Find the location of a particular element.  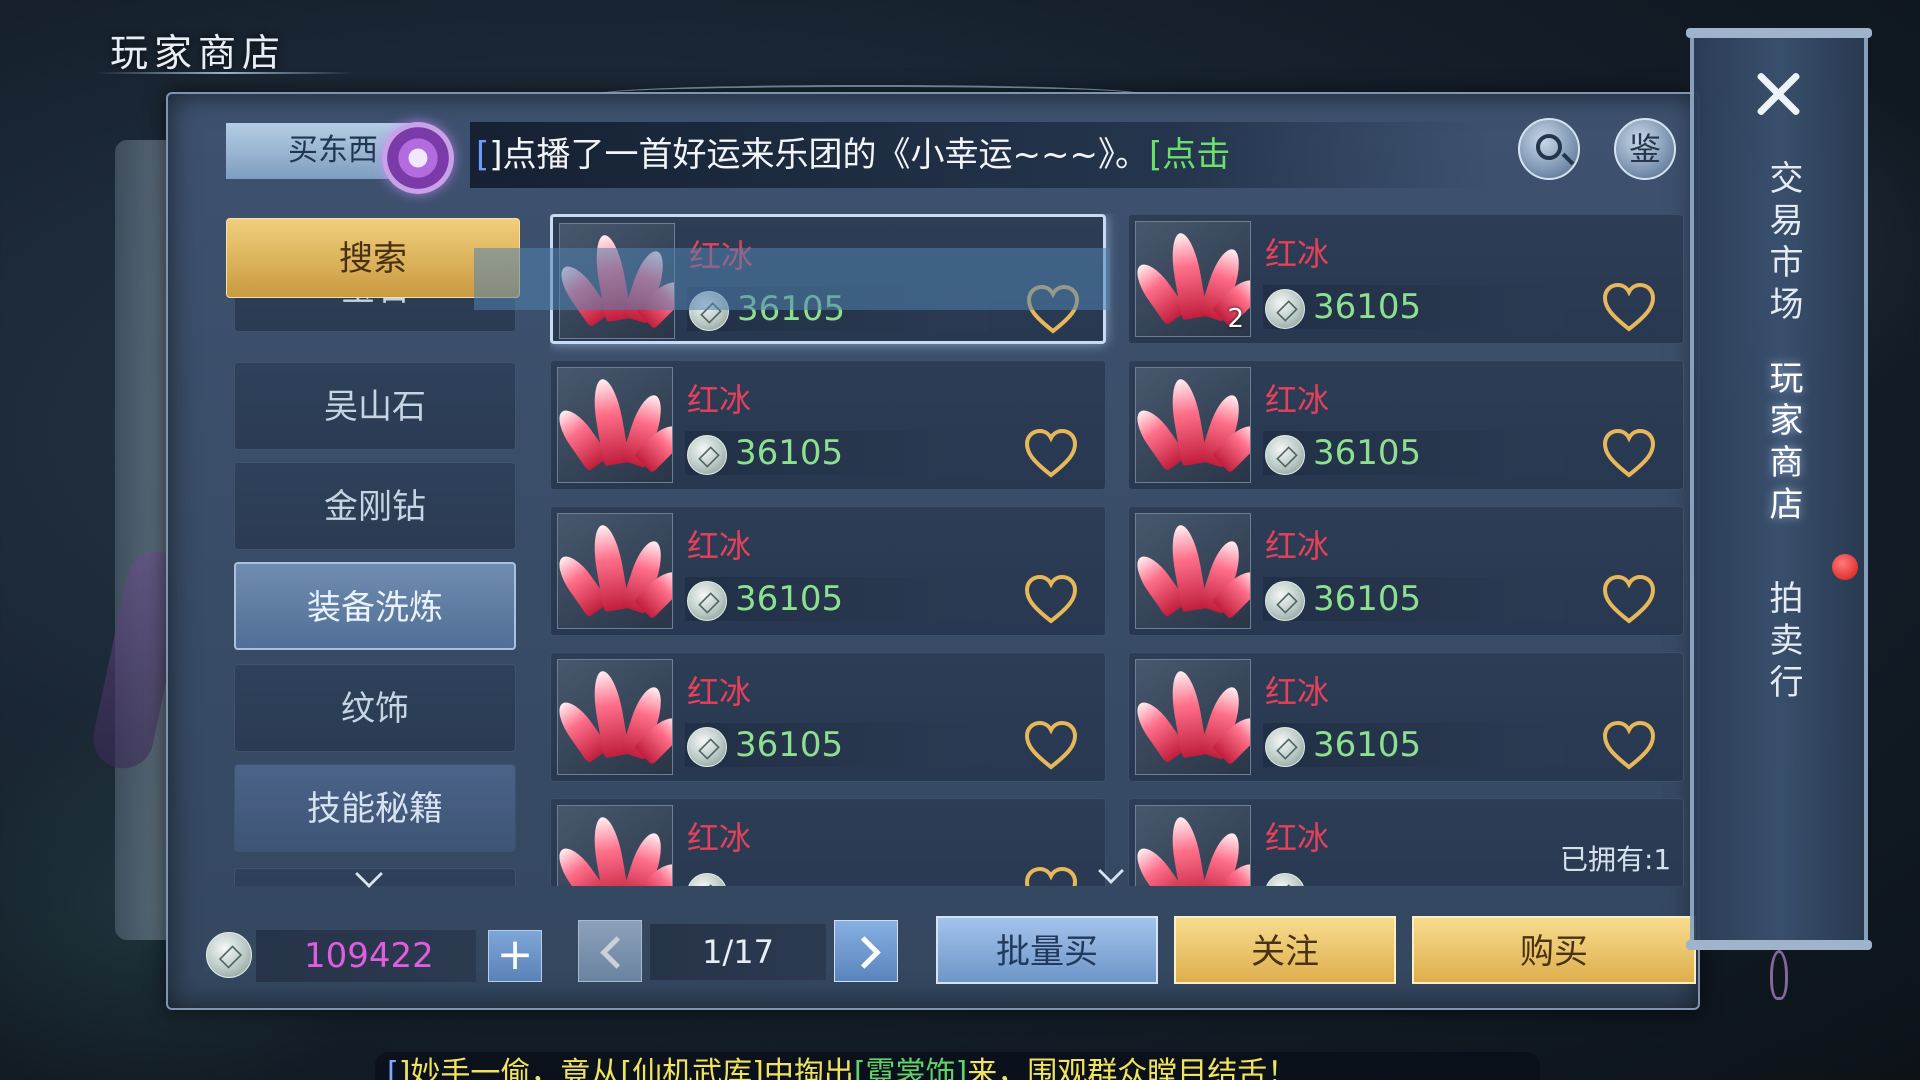

title-underline is located at coordinates (225, 73).